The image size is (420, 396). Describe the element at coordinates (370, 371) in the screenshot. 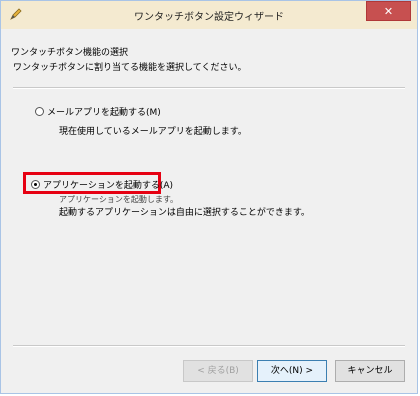

I see `cancel-button: キャンセル` at that location.